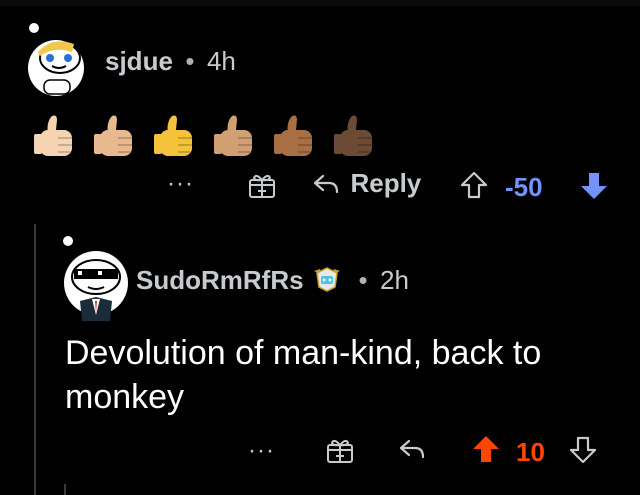 This screenshot has height=495, width=640. Describe the element at coordinates (394, 280) in the screenshot. I see `timestamp: 2h` at that location.